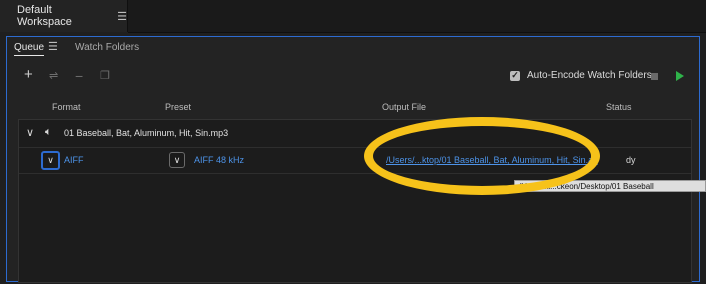  I want to click on workspace-tab: Default Workspace ☰, so click(64, 16).